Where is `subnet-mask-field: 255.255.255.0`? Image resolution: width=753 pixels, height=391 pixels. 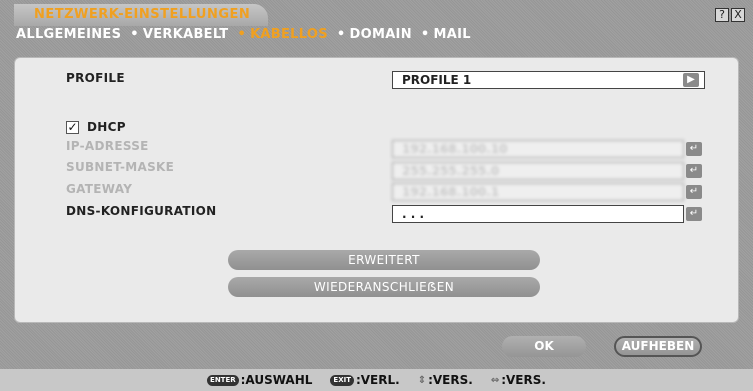 subnet-mask-field: 255.255.255.0 is located at coordinates (538, 171).